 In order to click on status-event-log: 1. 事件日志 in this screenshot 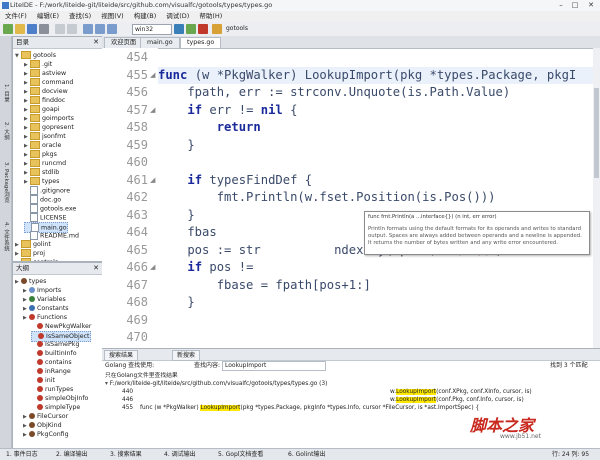, I will do `click(22, 454)`.